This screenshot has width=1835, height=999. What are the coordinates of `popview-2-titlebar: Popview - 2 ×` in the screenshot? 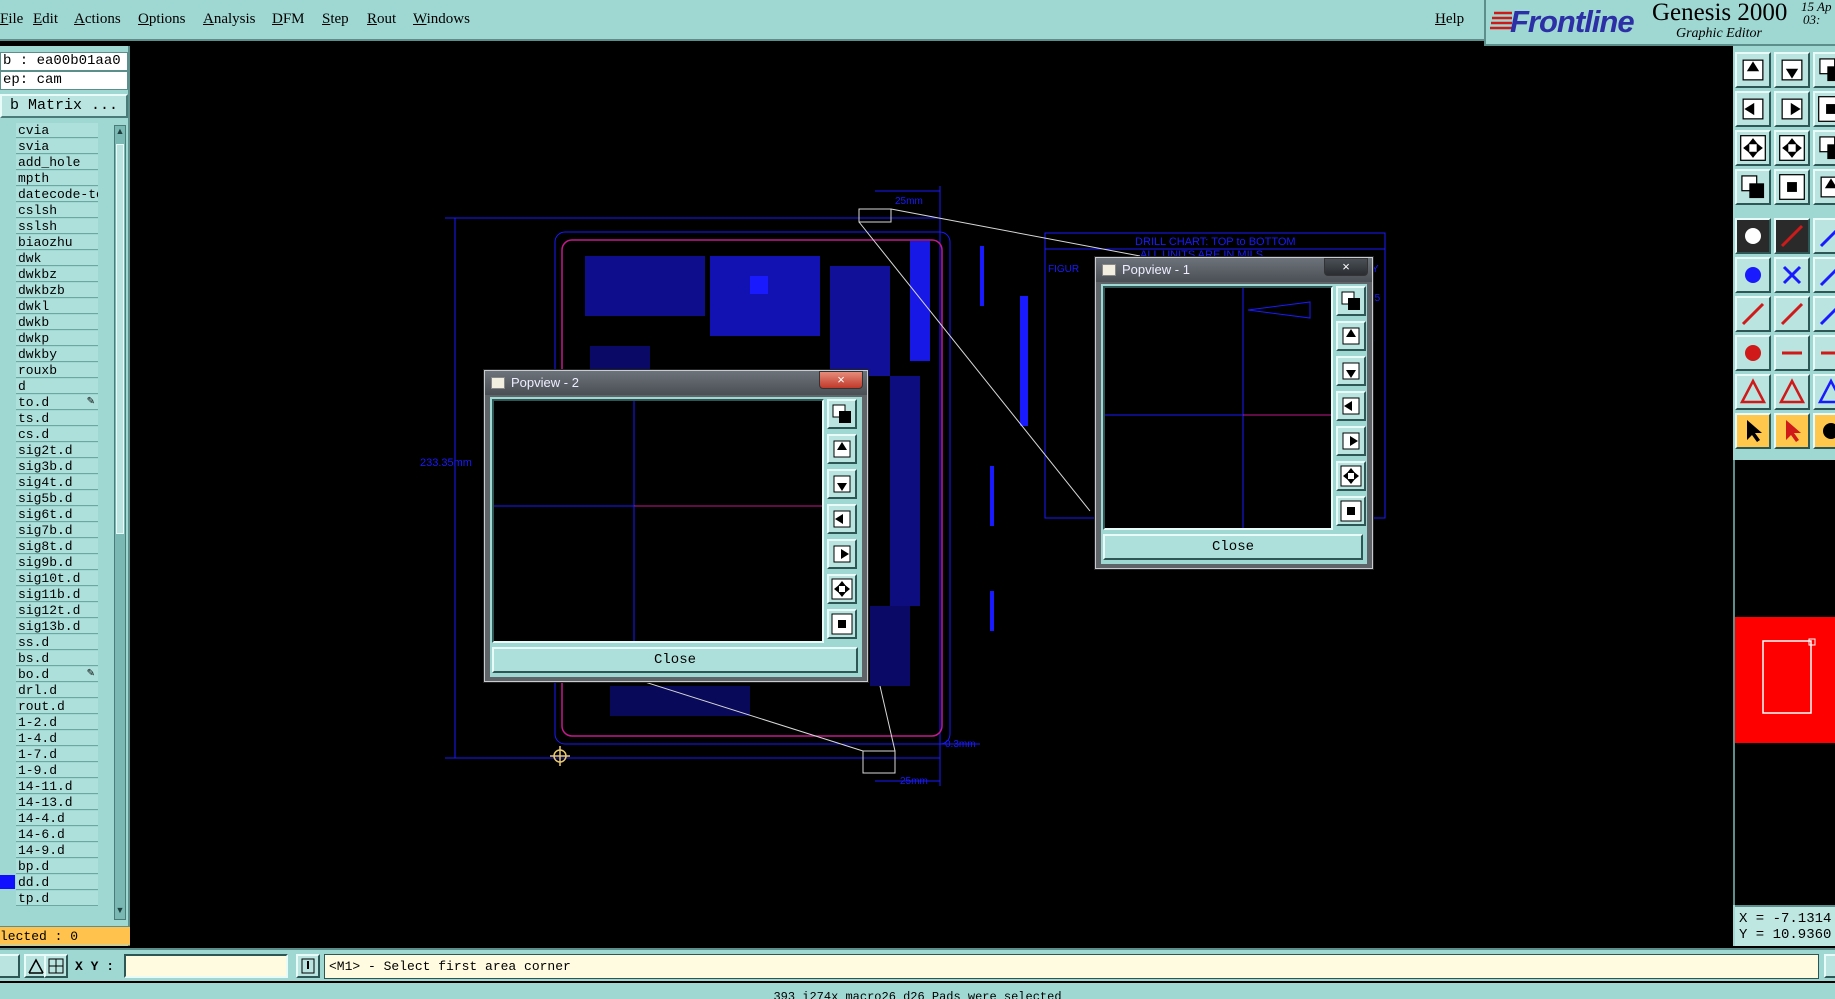 It's located at (676, 383).